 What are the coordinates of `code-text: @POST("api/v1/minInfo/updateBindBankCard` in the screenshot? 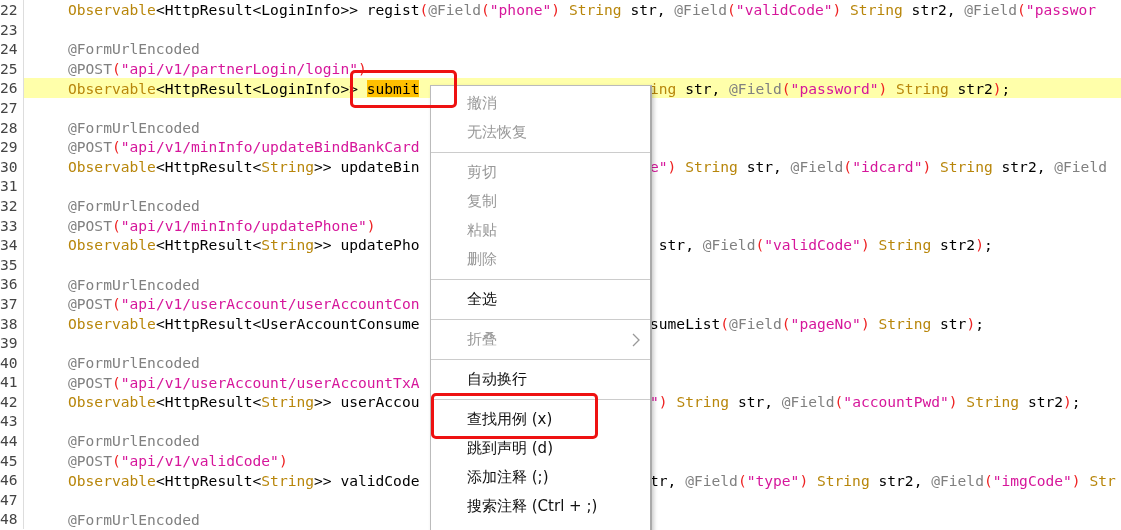 It's located at (244, 147).